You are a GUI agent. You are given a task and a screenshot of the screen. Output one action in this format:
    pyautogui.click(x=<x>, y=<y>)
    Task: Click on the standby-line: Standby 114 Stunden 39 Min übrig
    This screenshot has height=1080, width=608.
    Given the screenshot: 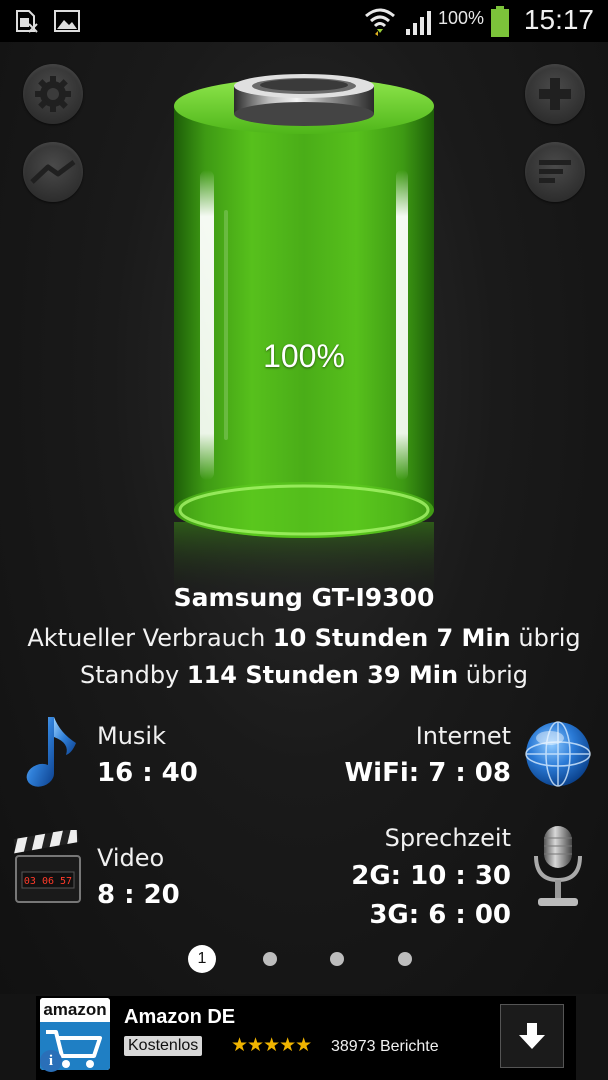 What is the action you would take?
    pyautogui.click(x=304, y=675)
    